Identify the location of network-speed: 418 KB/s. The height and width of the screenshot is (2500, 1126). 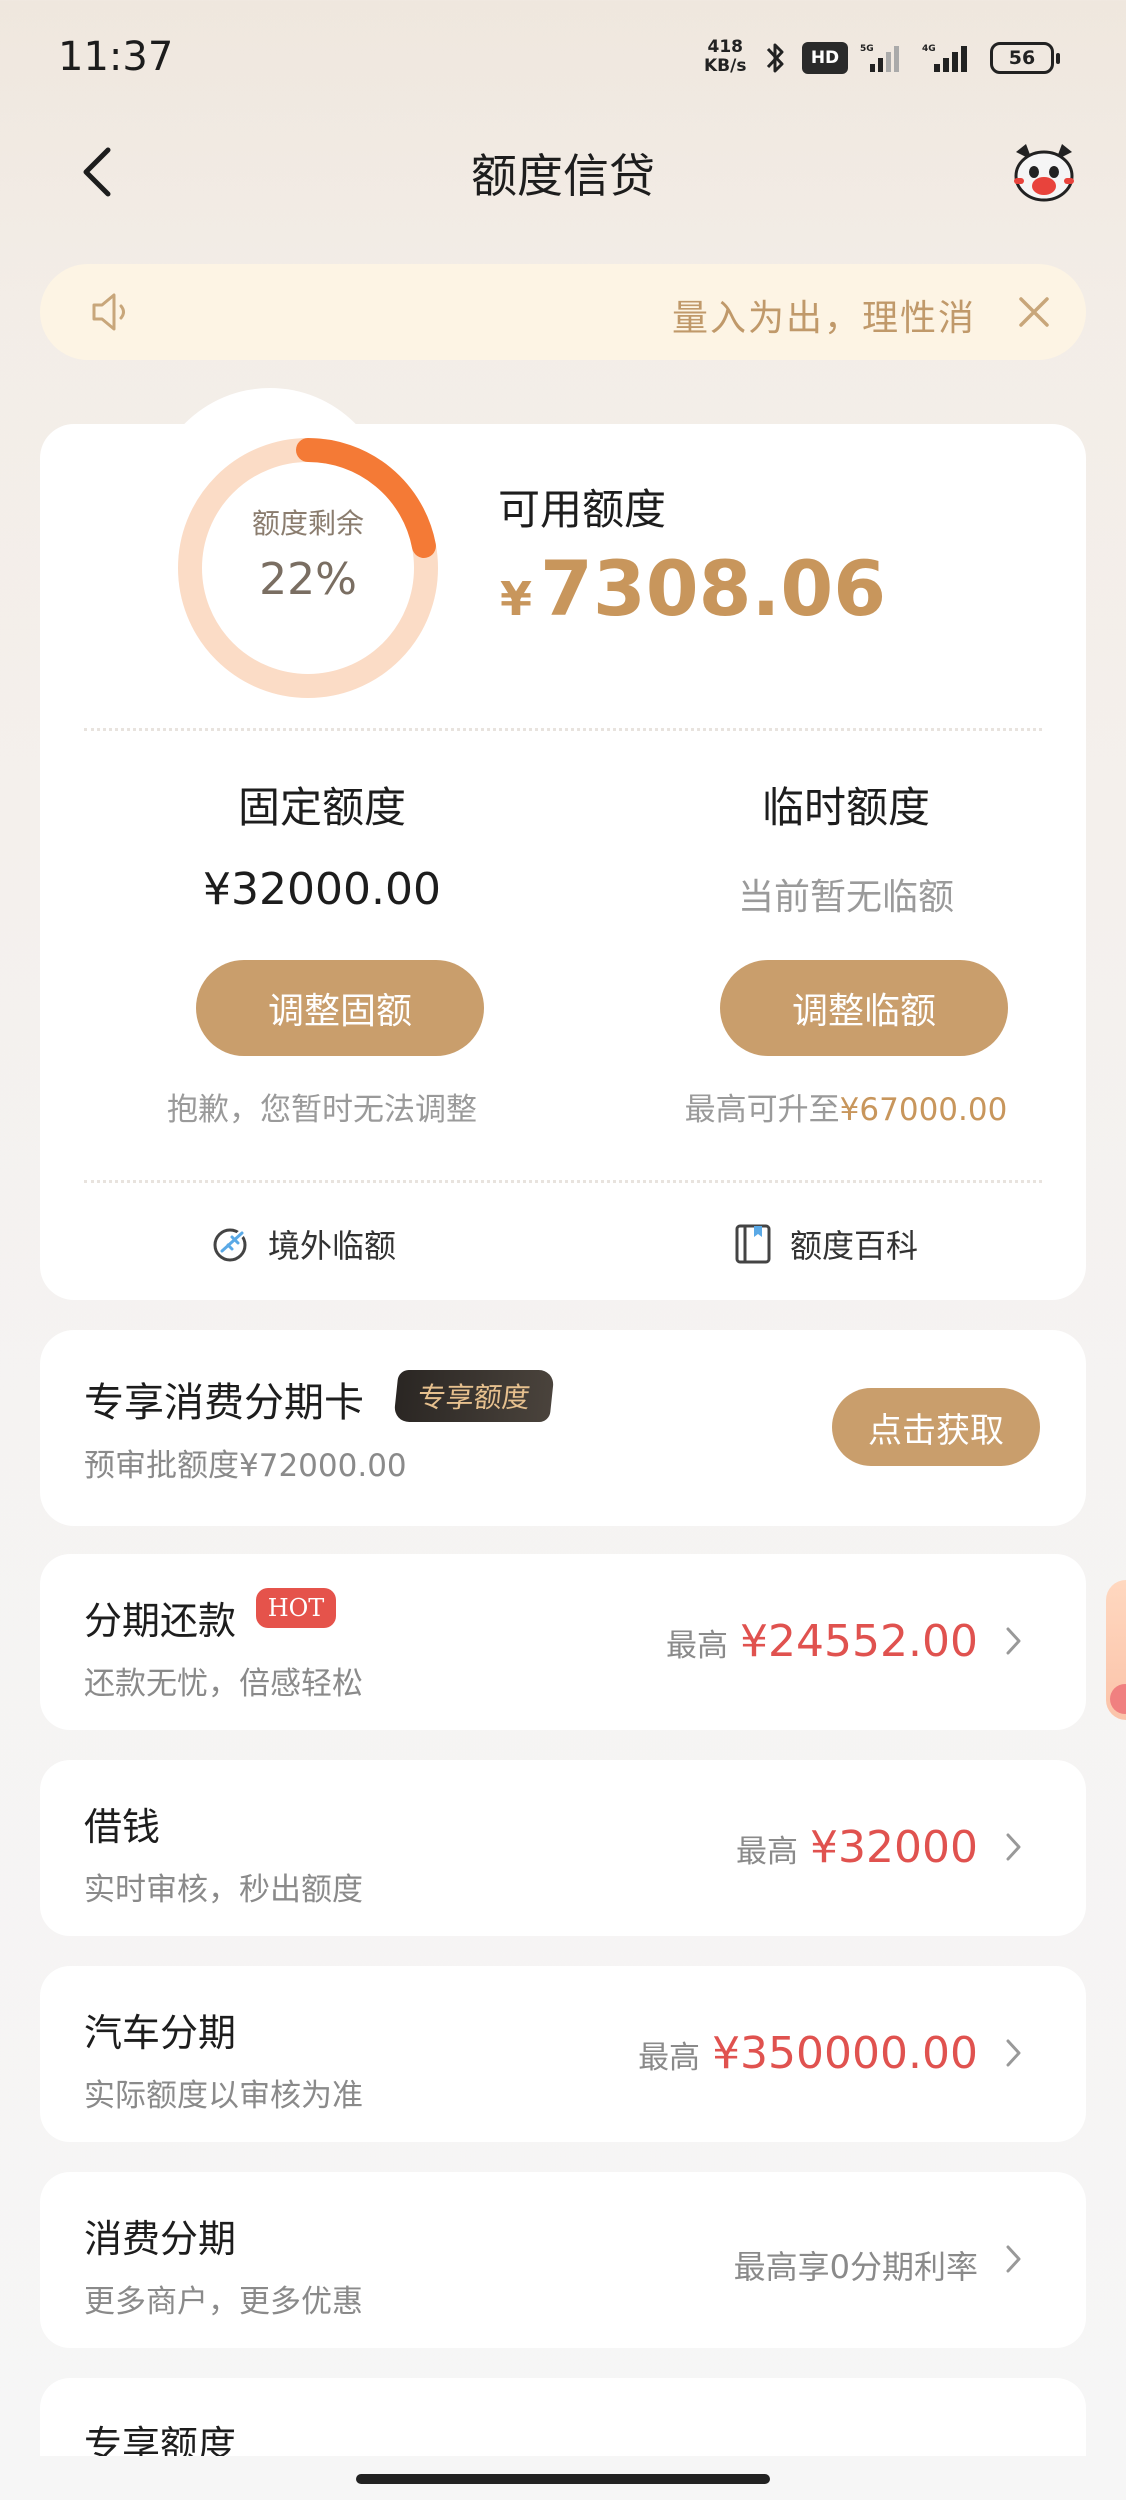
(725, 57).